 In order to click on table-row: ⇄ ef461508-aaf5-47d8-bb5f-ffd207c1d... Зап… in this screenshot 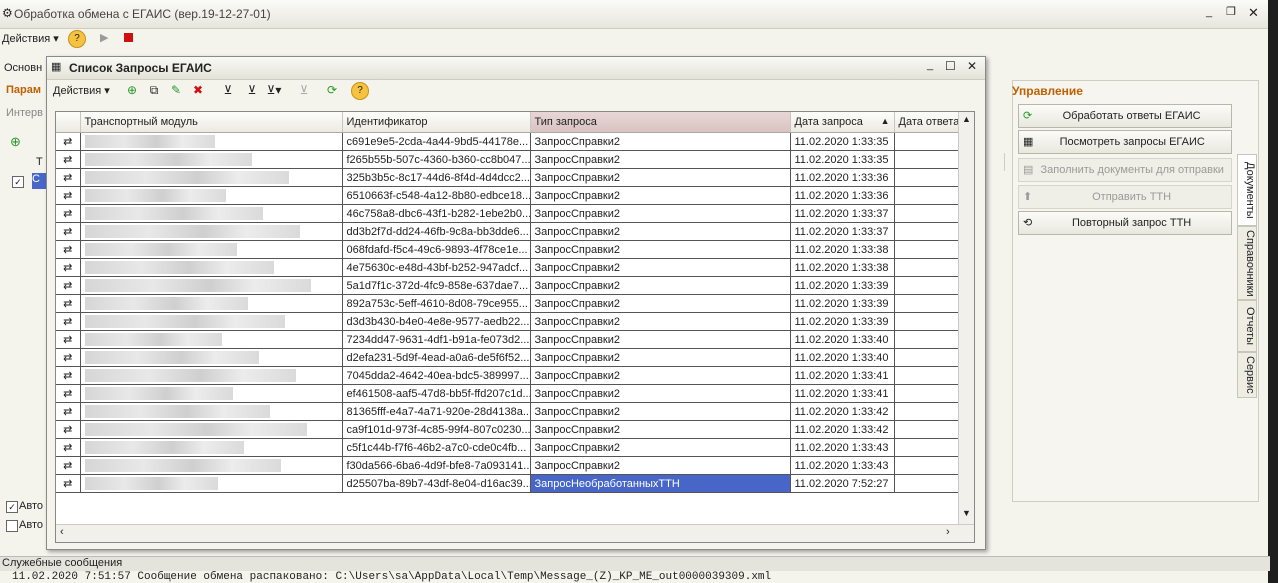, I will do `click(507, 393)`.